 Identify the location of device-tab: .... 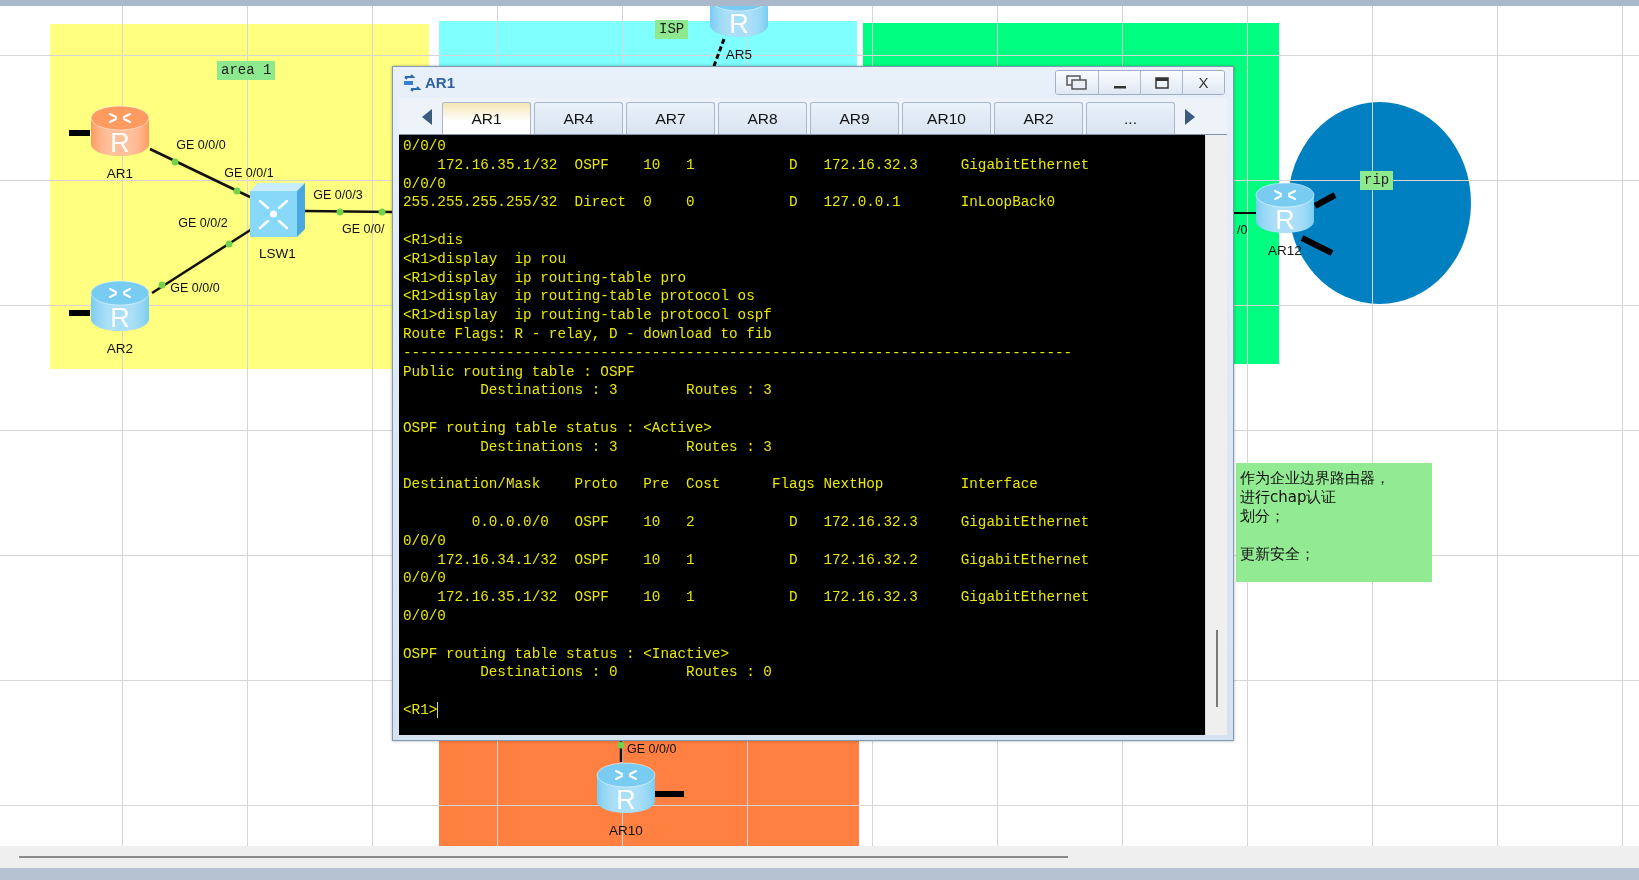
(1130, 118).